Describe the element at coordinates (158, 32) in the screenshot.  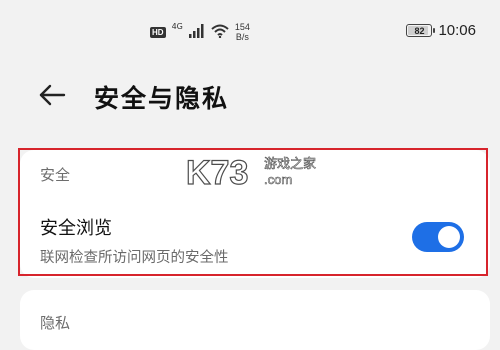
I see `hd-badge: HD` at that location.